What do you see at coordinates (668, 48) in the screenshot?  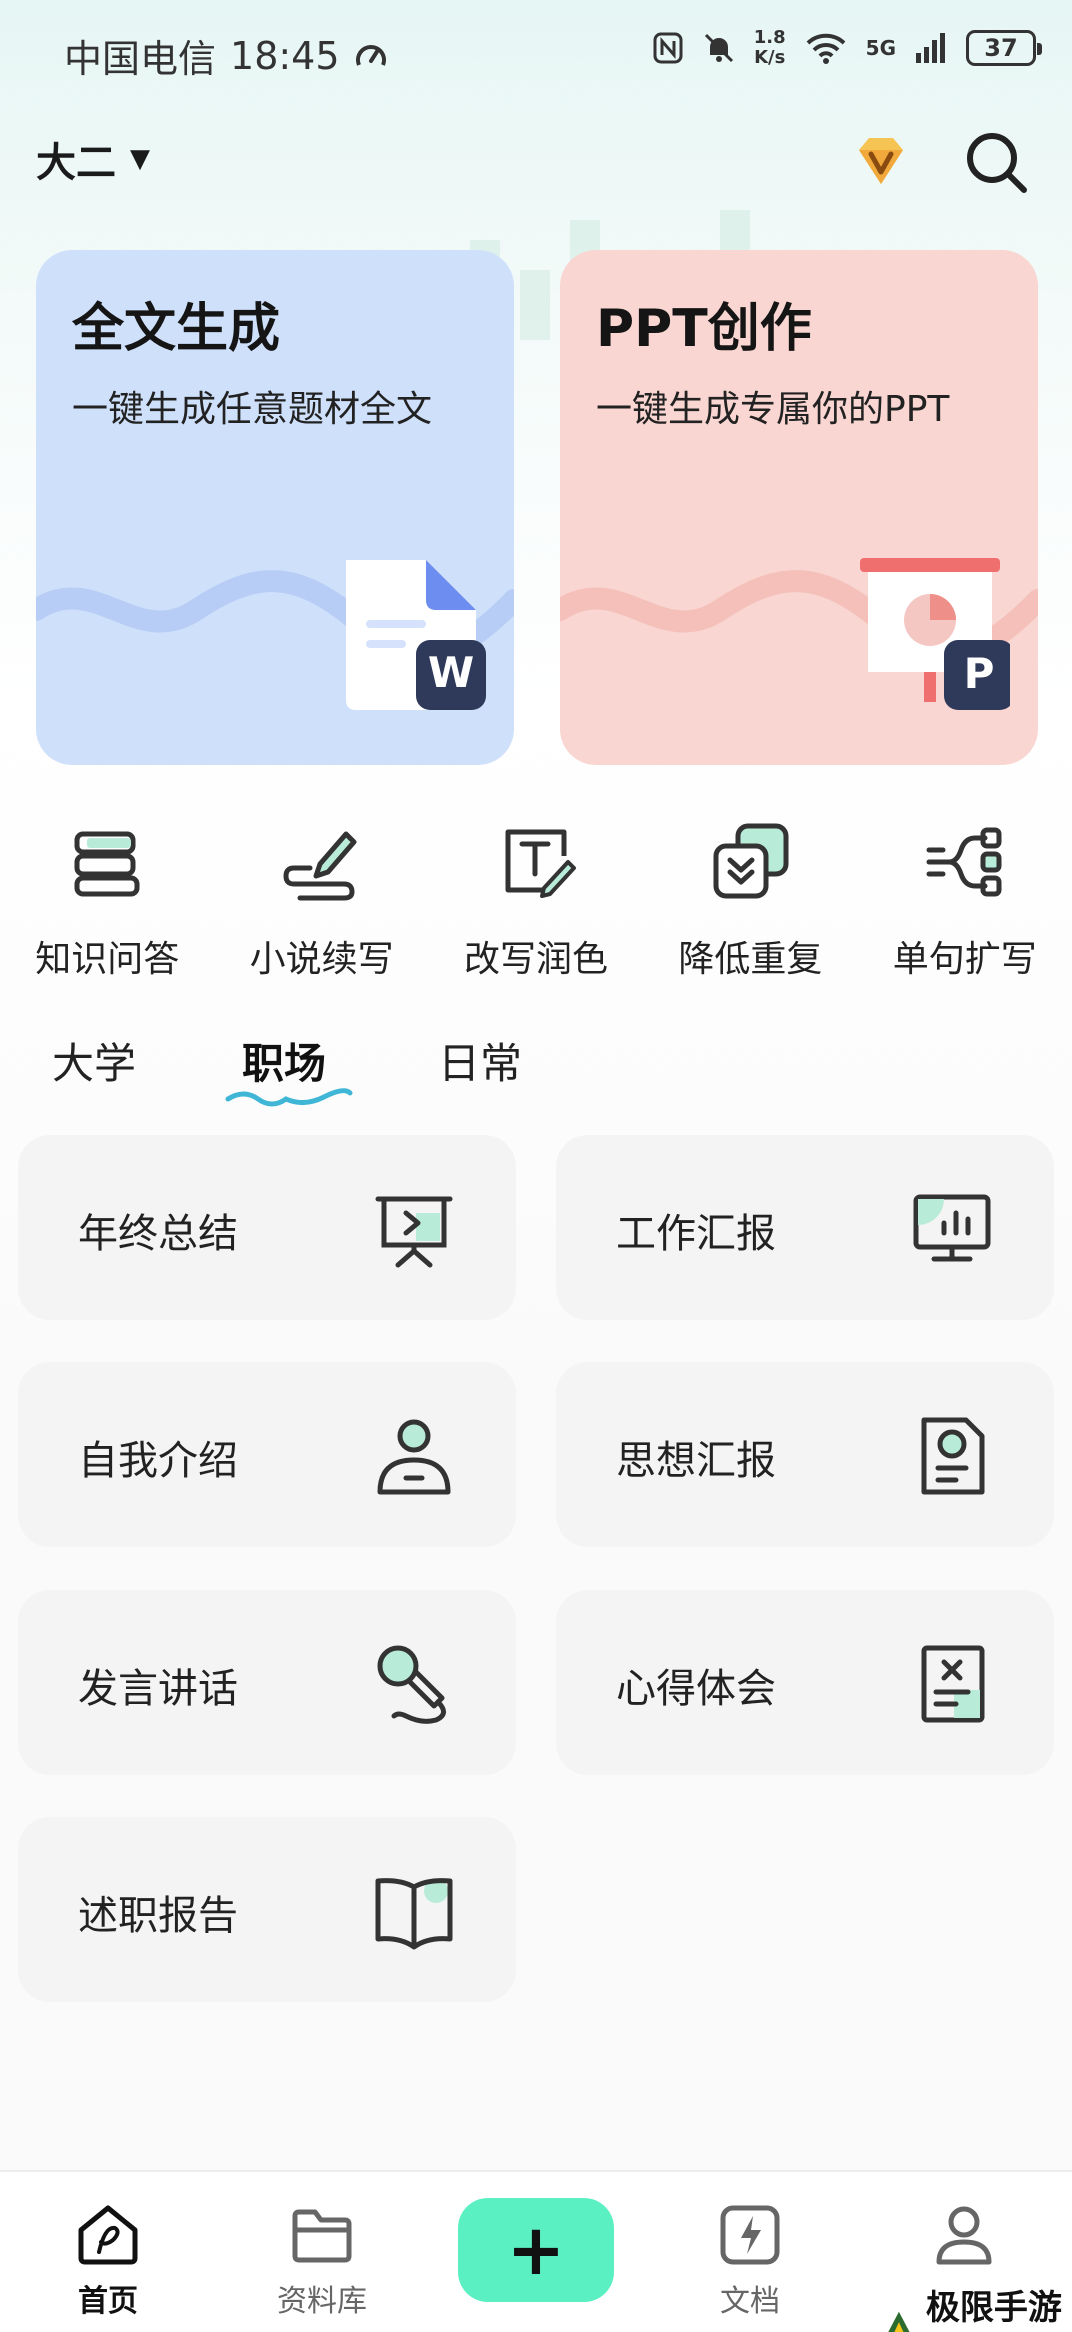 I see `nfc-icon` at bounding box center [668, 48].